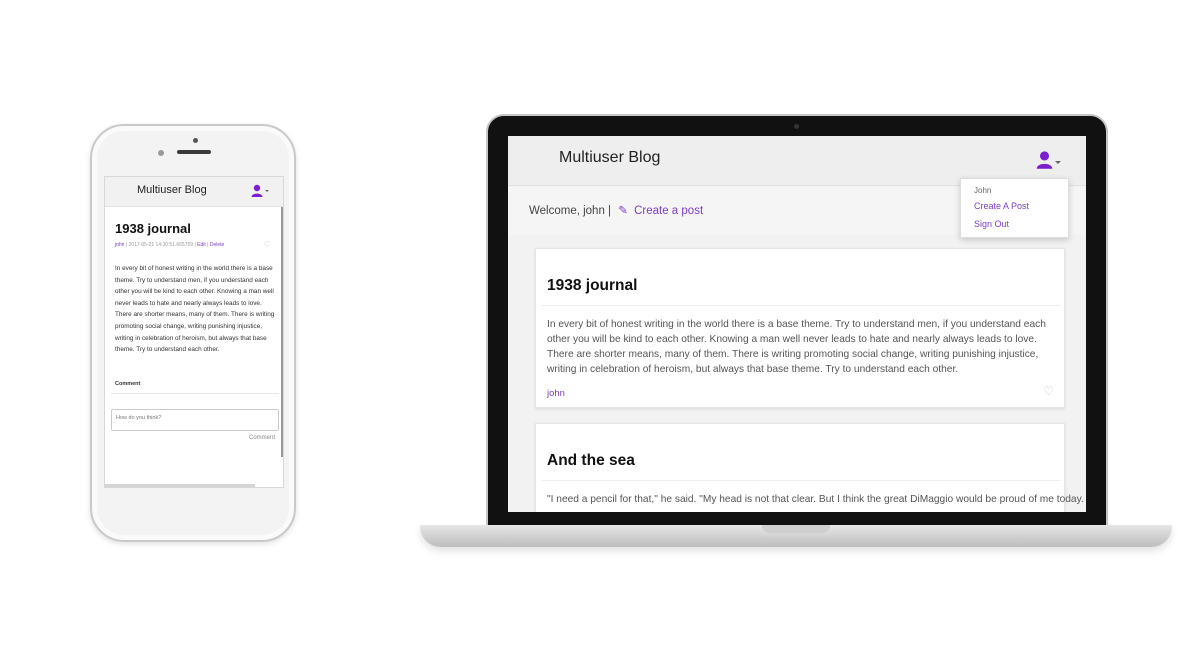 The height and width of the screenshot is (646, 1200). Describe the element at coordinates (161, 153) in the screenshot. I see `phone-sensor` at that location.